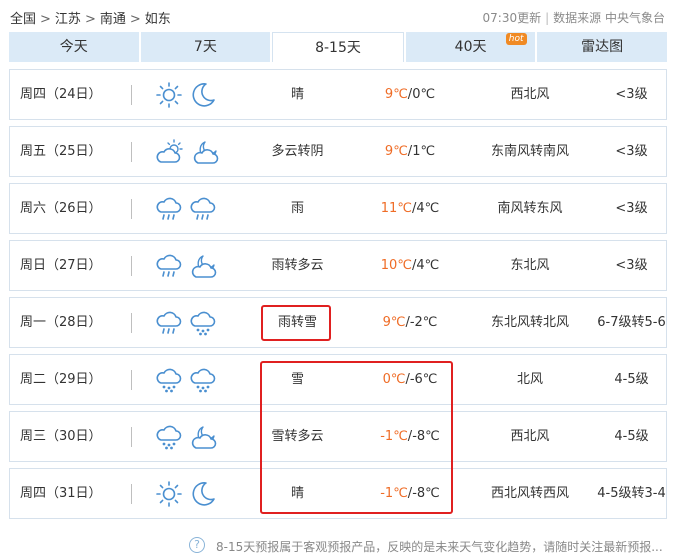  I want to click on tab-label: 今天, so click(73, 47).